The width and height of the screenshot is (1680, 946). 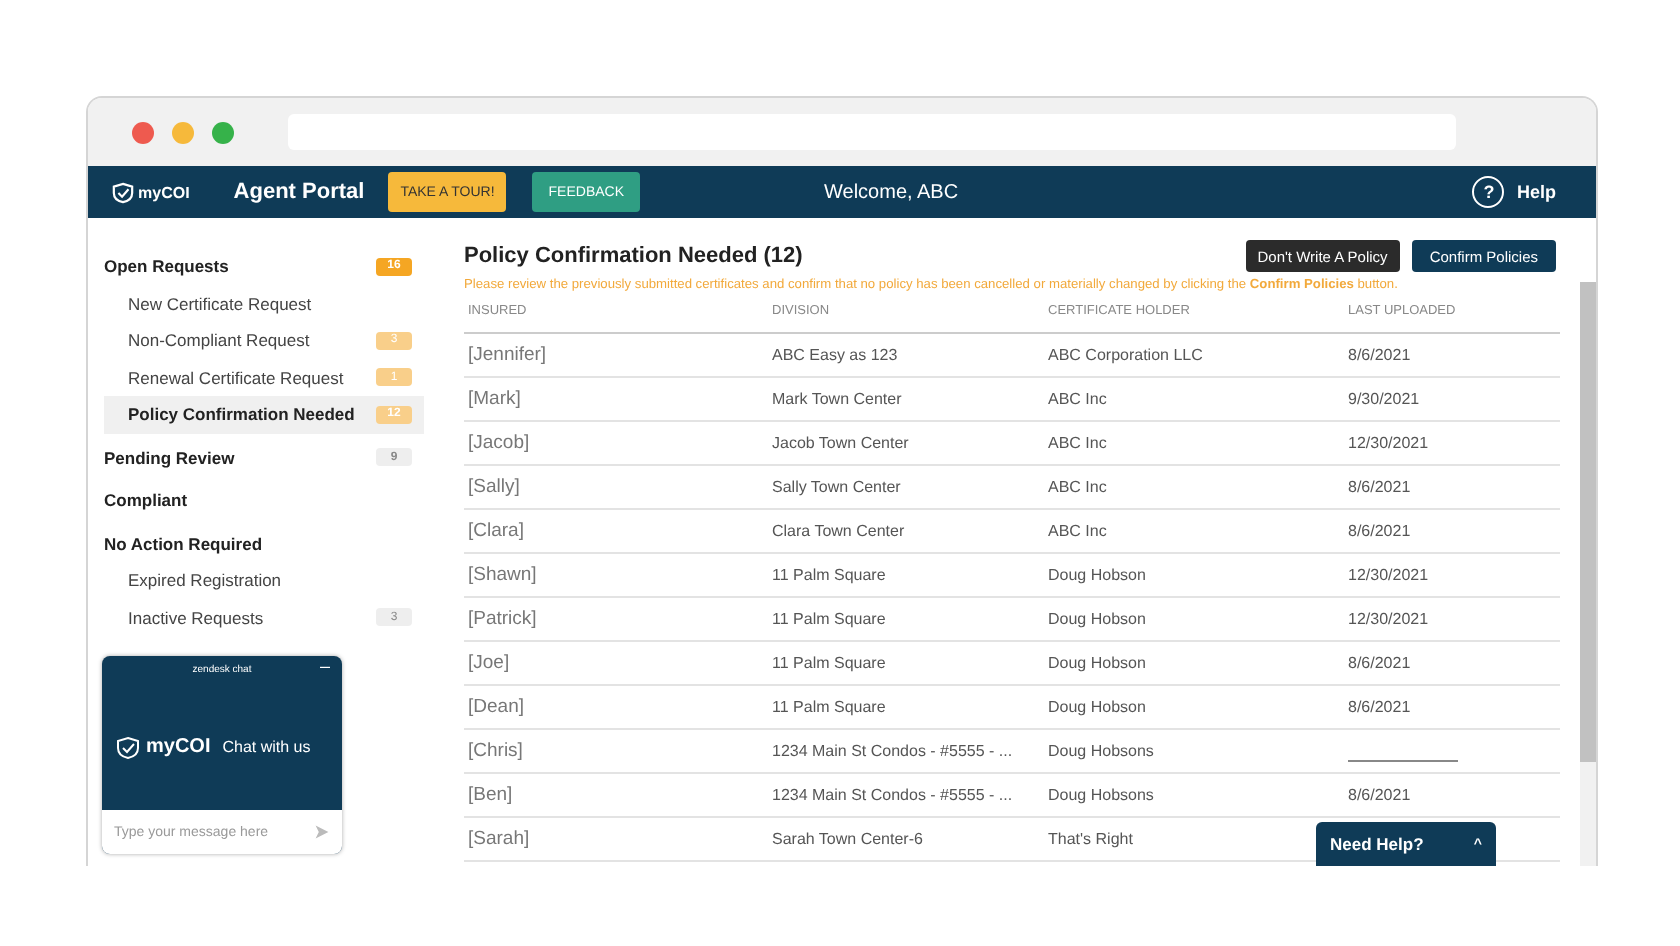 What do you see at coordinates (489, 663) in the screenshot?
I see `table-cell-text: [Joe]` at bounding box center [489, 663].